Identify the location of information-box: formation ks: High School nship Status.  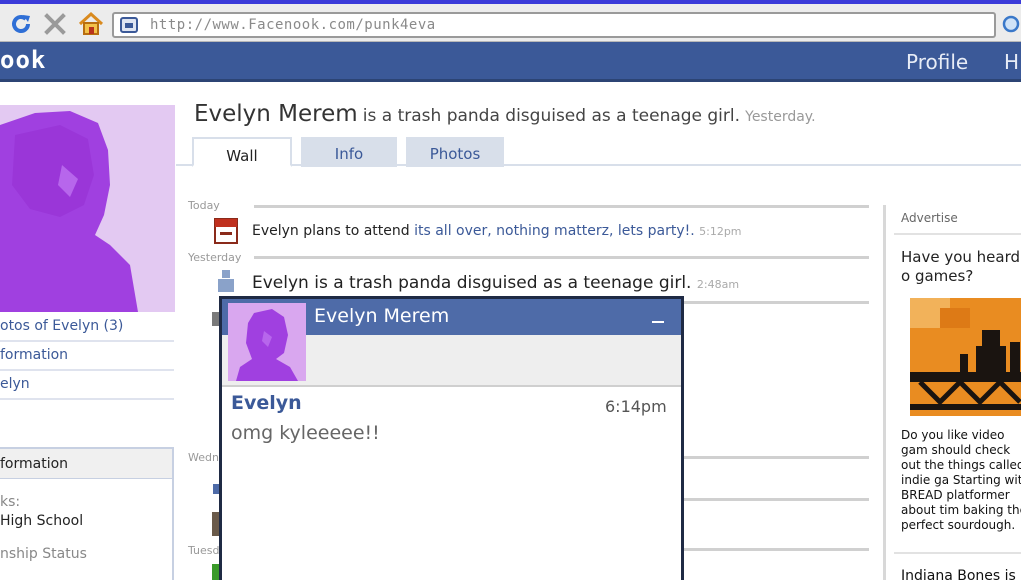
(87, 513).